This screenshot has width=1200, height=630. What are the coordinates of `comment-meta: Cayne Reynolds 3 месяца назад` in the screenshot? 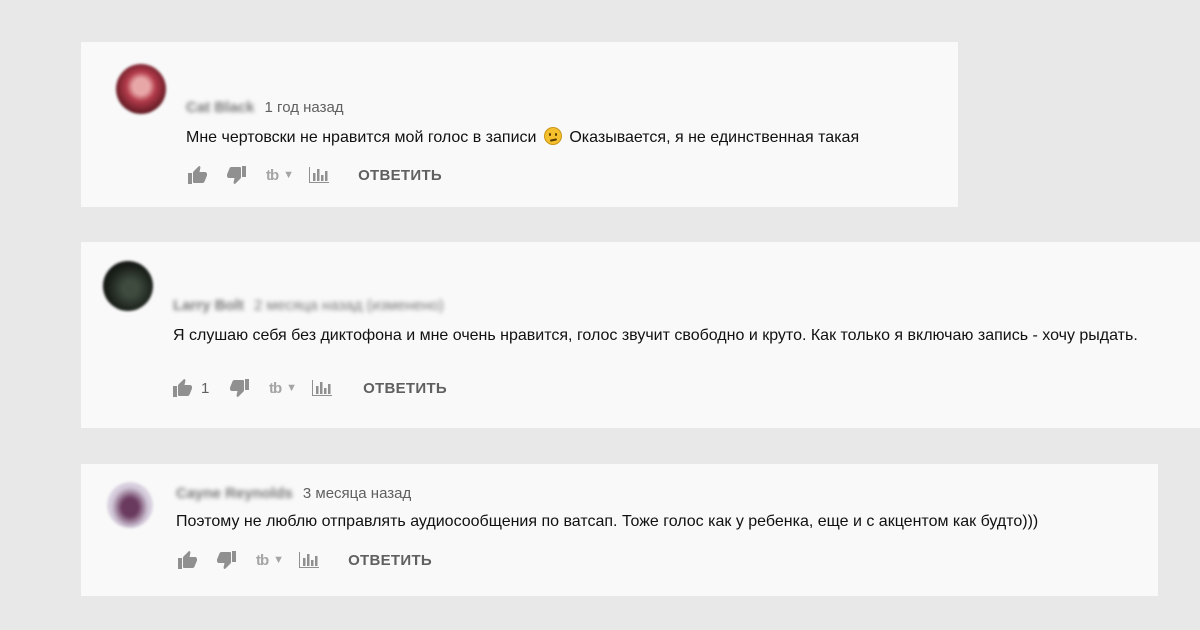 It's located at (293, 493).